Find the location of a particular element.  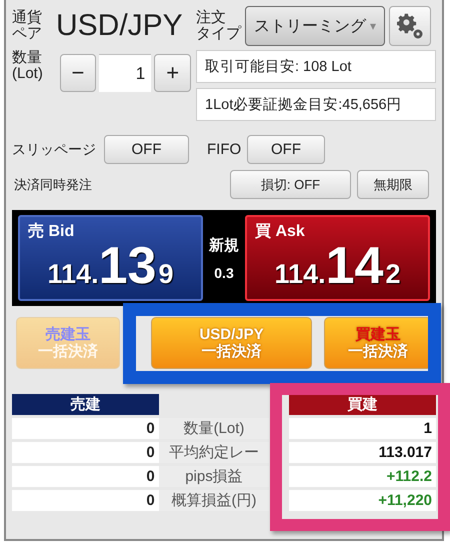

stop-loss-button: 損切: OFF is located at coordinates (290, 184).